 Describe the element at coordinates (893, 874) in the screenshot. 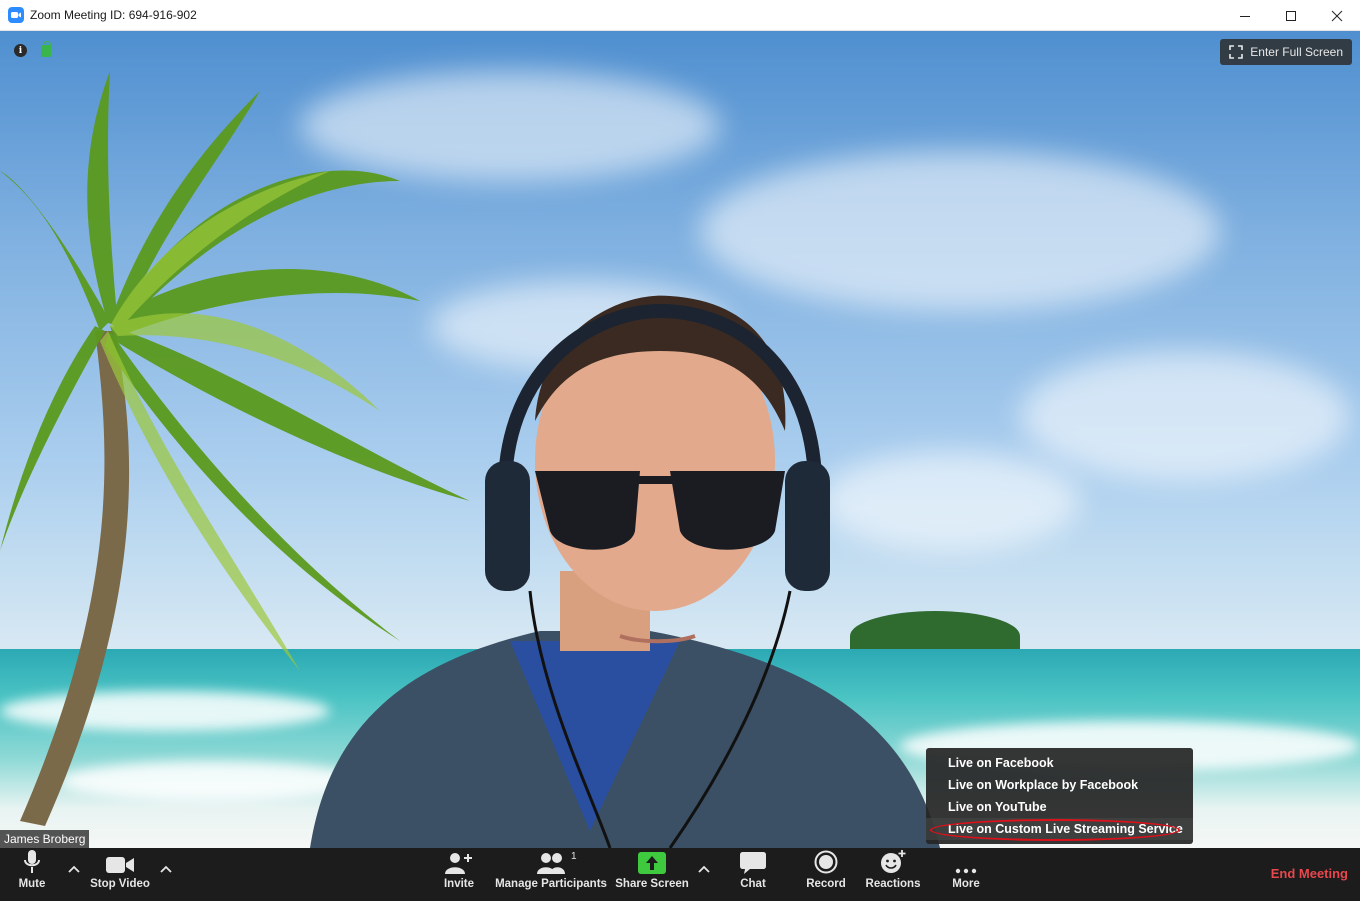

I see `reactions-button: Reactions` at that location.